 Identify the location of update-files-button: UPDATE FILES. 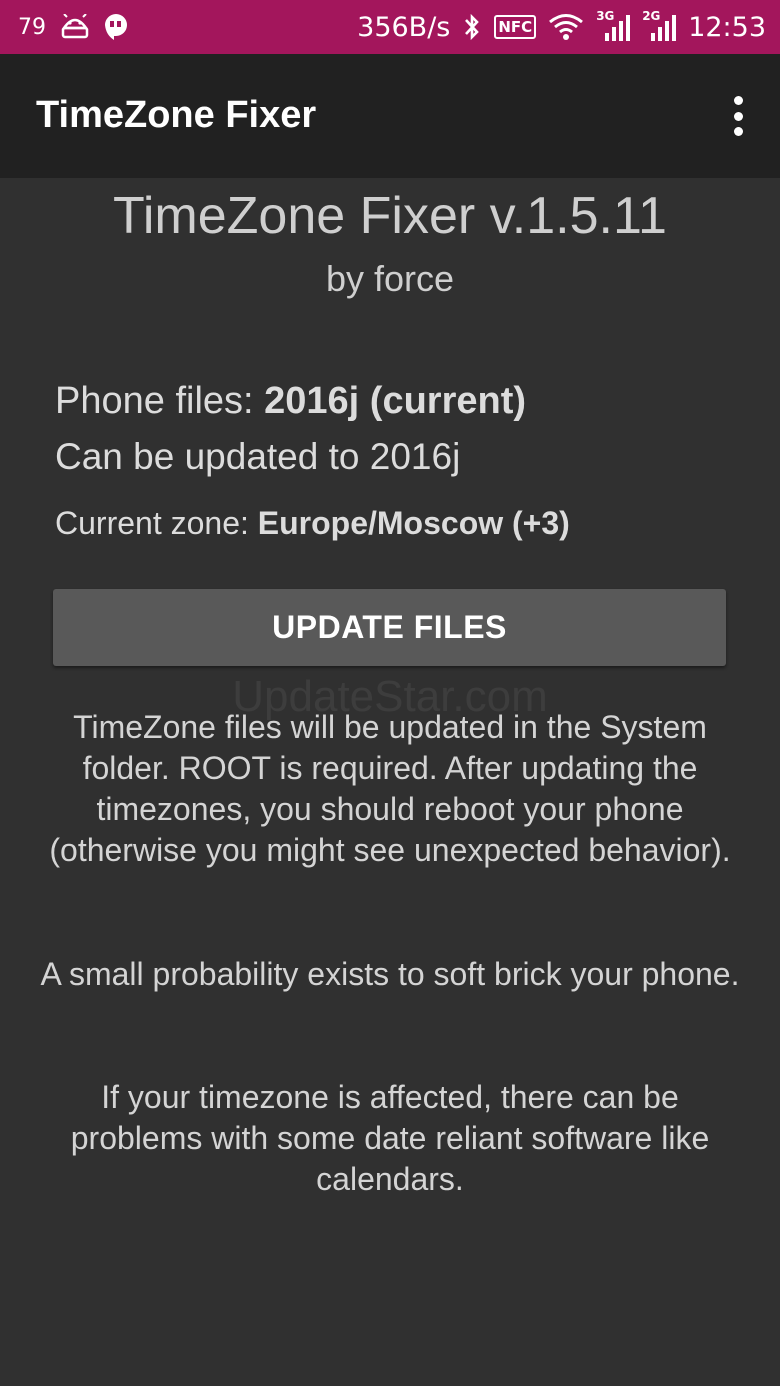
(389, 627).